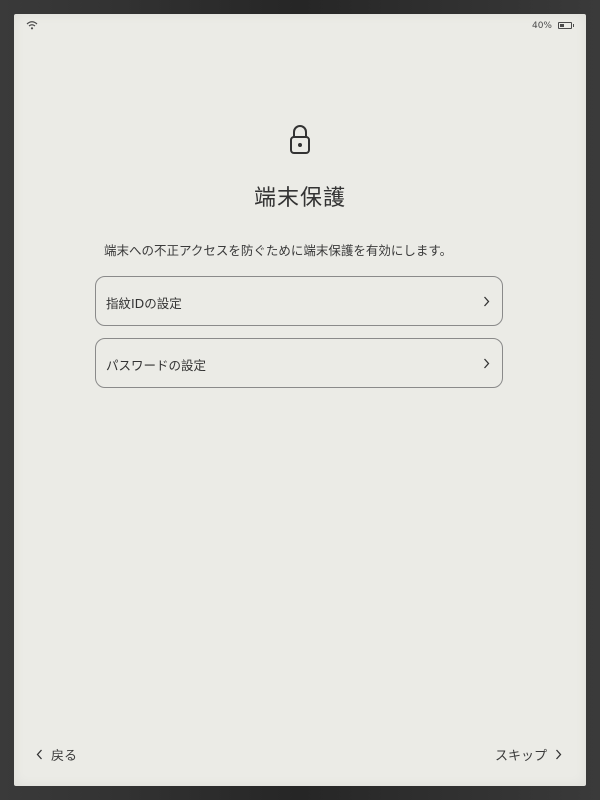 The height and width of the screenshot is (800, 600). Describe the element at coordinates (144, 303) in the screenshot. I see `fingerprint-setup-label: 指紋IDの設定` at that location.